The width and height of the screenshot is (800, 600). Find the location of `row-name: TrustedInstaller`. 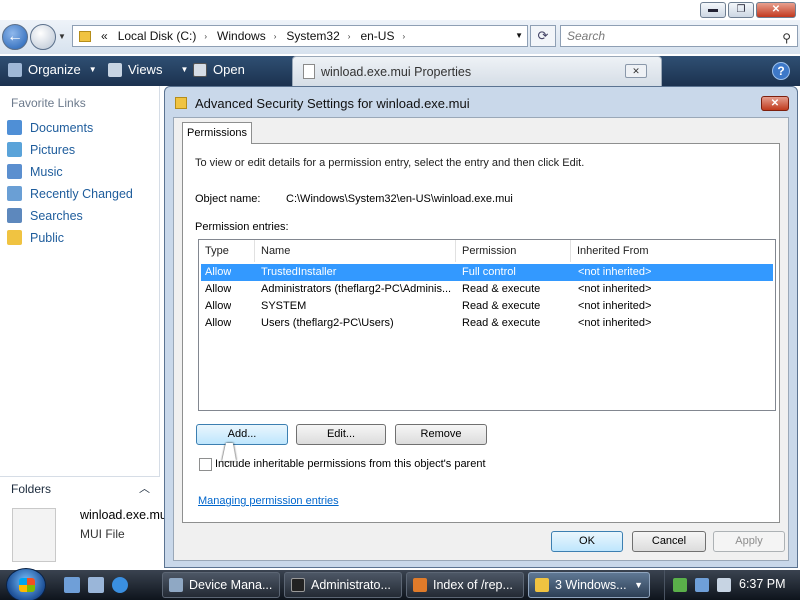

row-name: TrustedInstaller is located at coordinates (299, 272).